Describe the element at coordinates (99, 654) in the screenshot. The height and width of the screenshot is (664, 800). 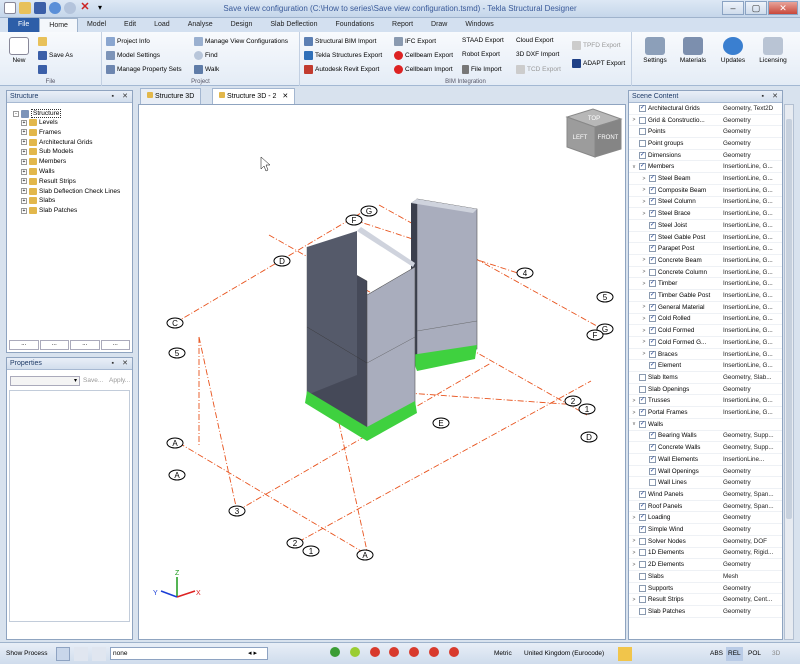
I see `mail-icon` at that location.